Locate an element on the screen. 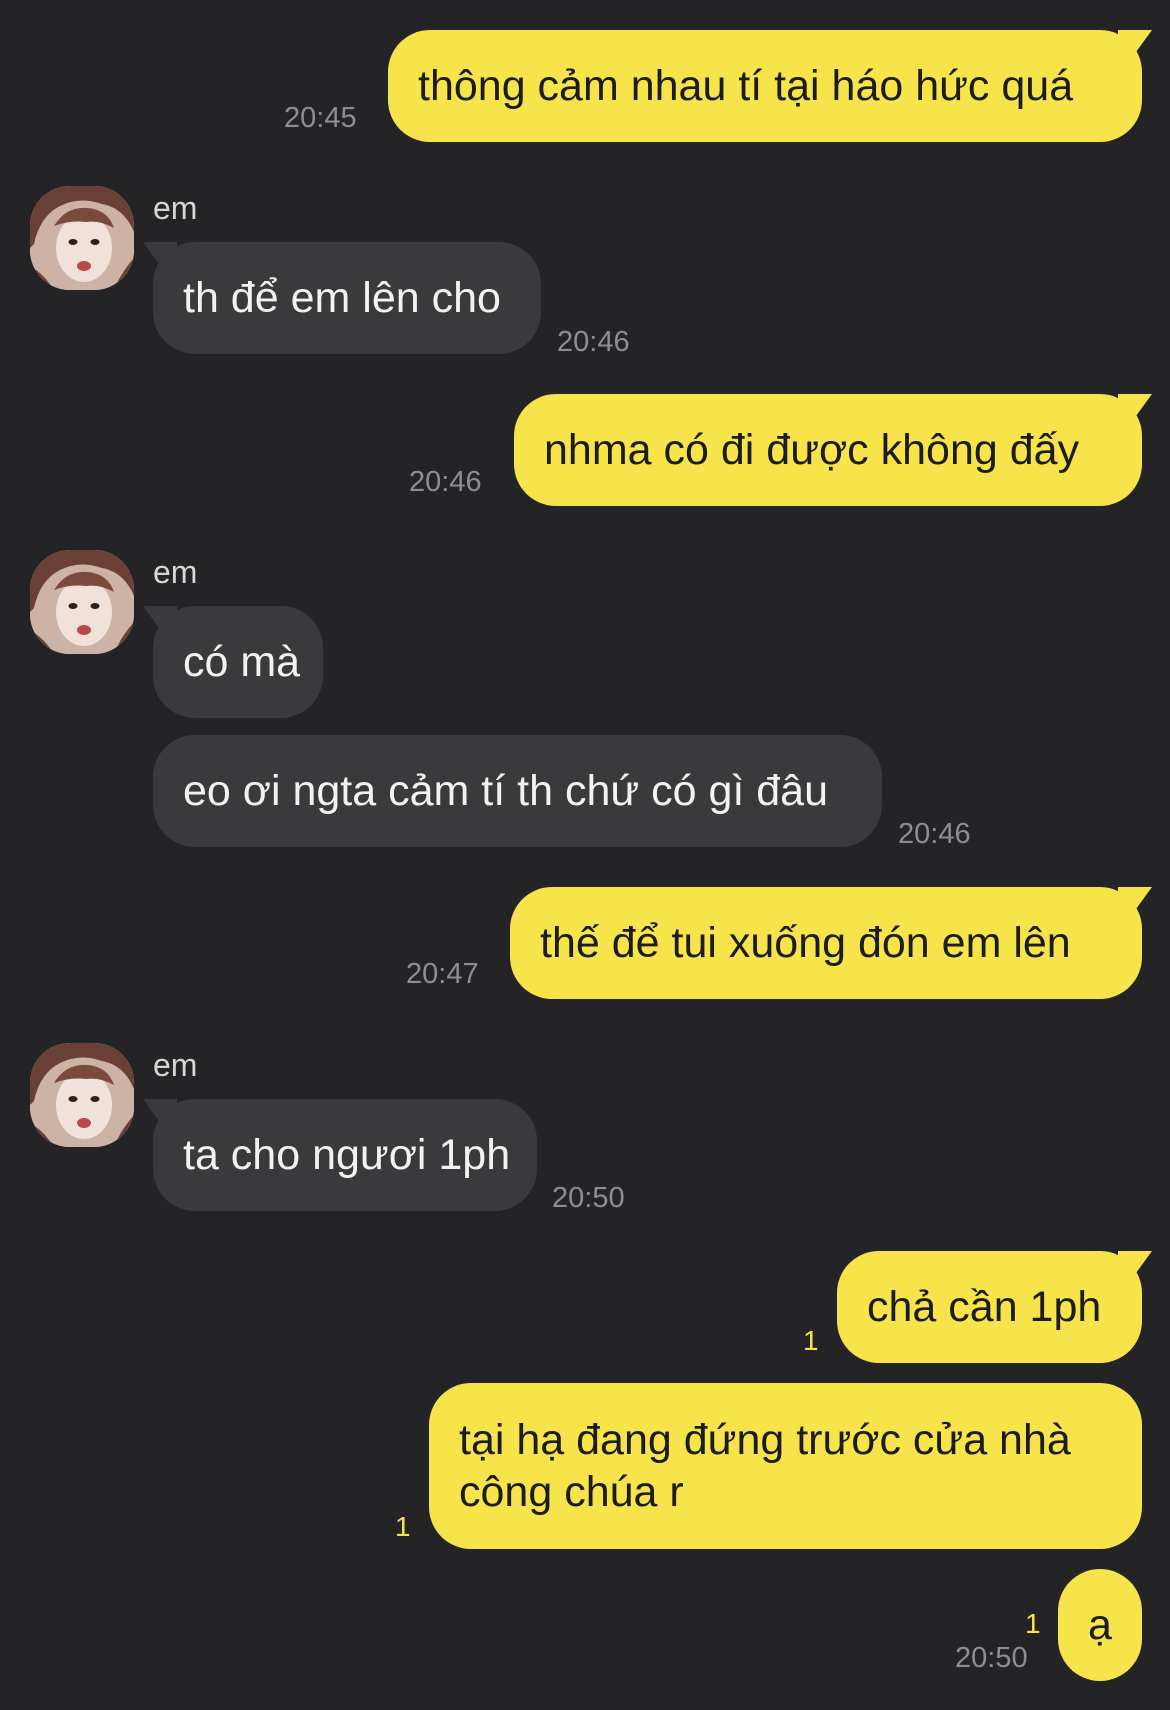  their-message-bubble: eo ơi ngta cảm tí th chứ có gì đâu is located at coordinates (517, 791).